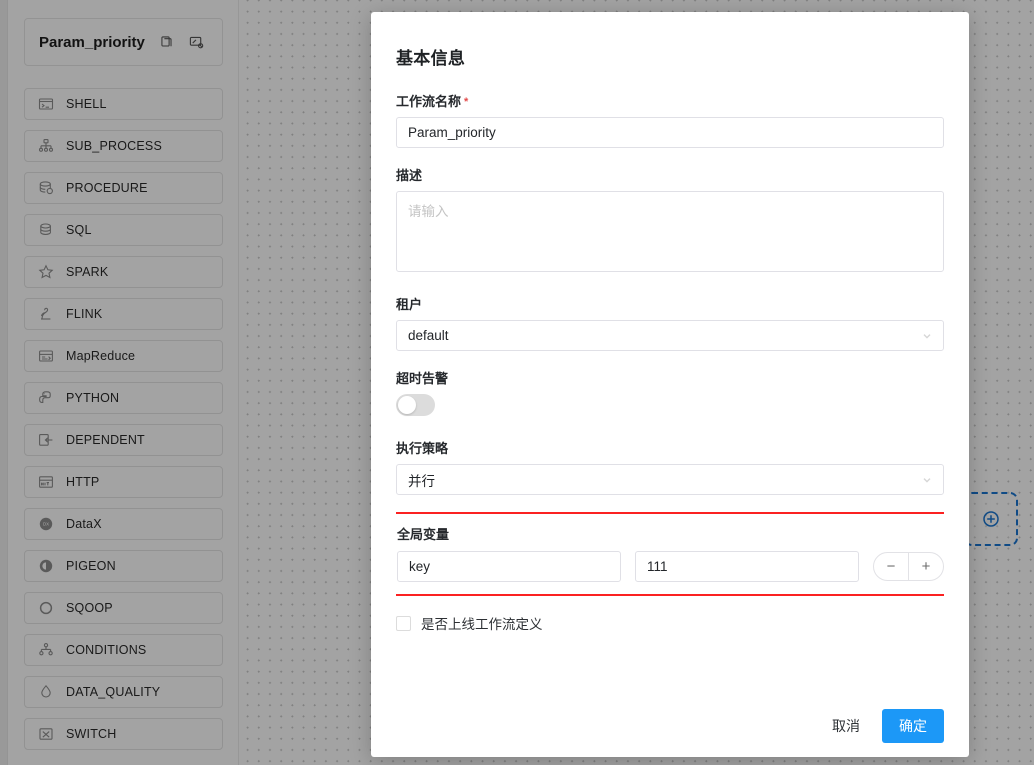 This screenshot has height=765, width=1034. I want to click on tenant-selected-value: default, so click(428, 335).